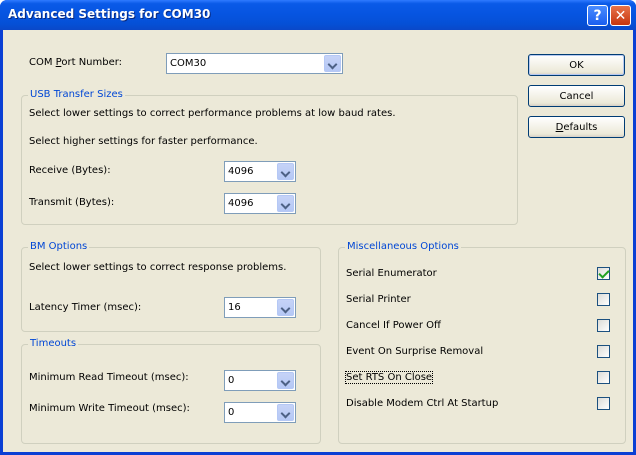 The height and width of the screenshot is (455, 636). What do you see at coordinates (260, 380) in the screenshot?
I see `read-timeout-select: 0` at bounding box center [260, 380].